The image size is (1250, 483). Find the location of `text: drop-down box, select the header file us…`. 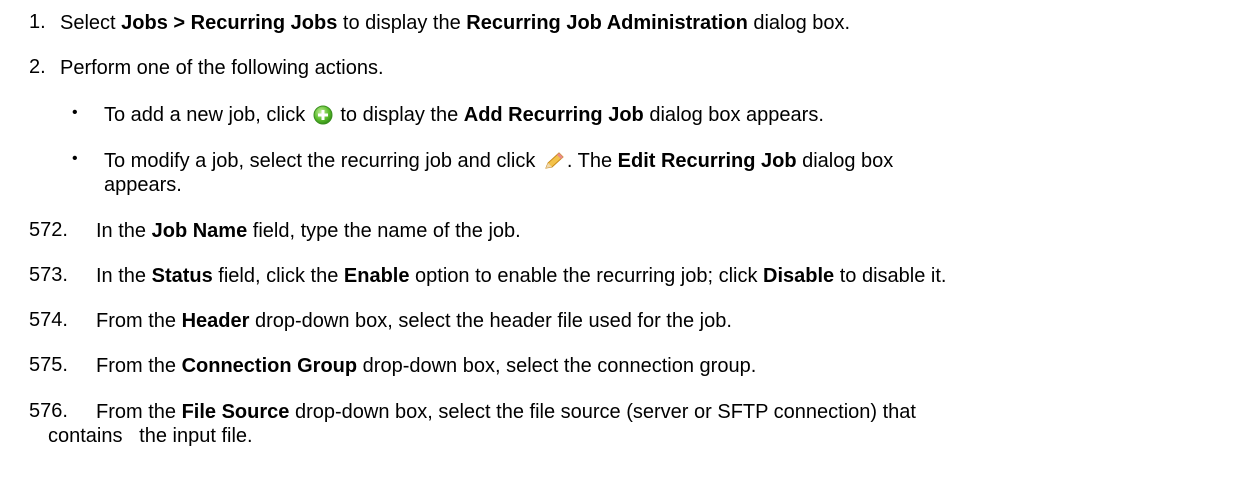

text: drop-down box, select the header file us… is located at coordinates (490, 321).